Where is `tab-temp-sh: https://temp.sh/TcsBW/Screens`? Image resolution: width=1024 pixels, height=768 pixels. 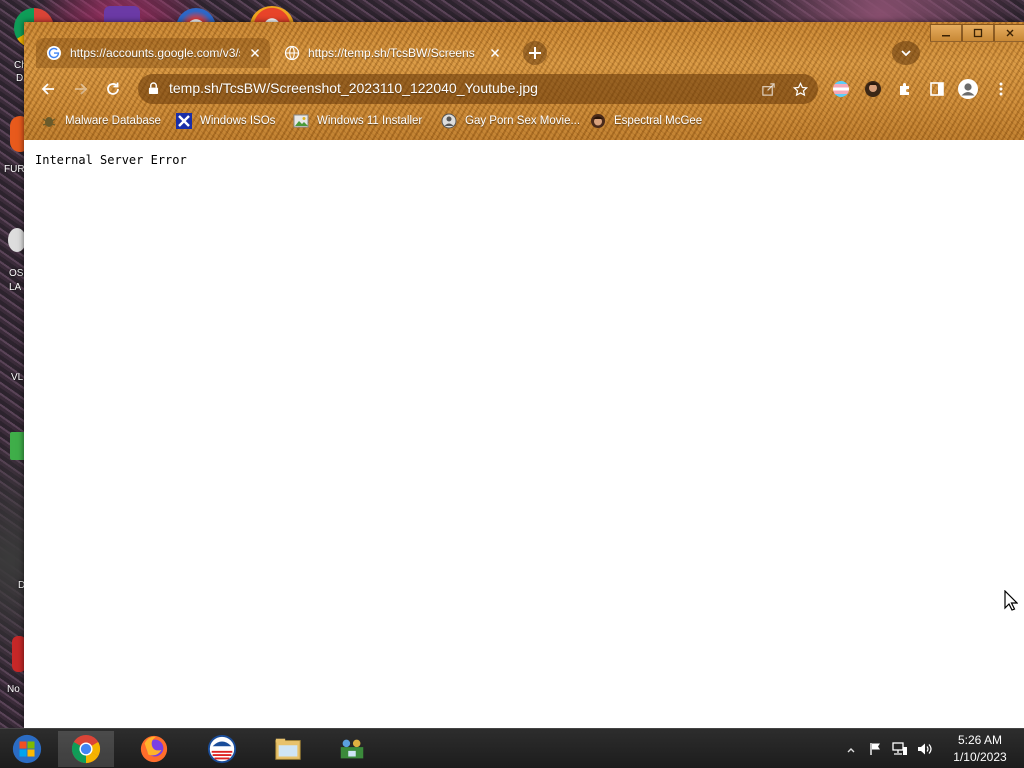
tab-temp-sh: https://temp.sh/TcsBW/Screens is located at coordinates (391, 53).